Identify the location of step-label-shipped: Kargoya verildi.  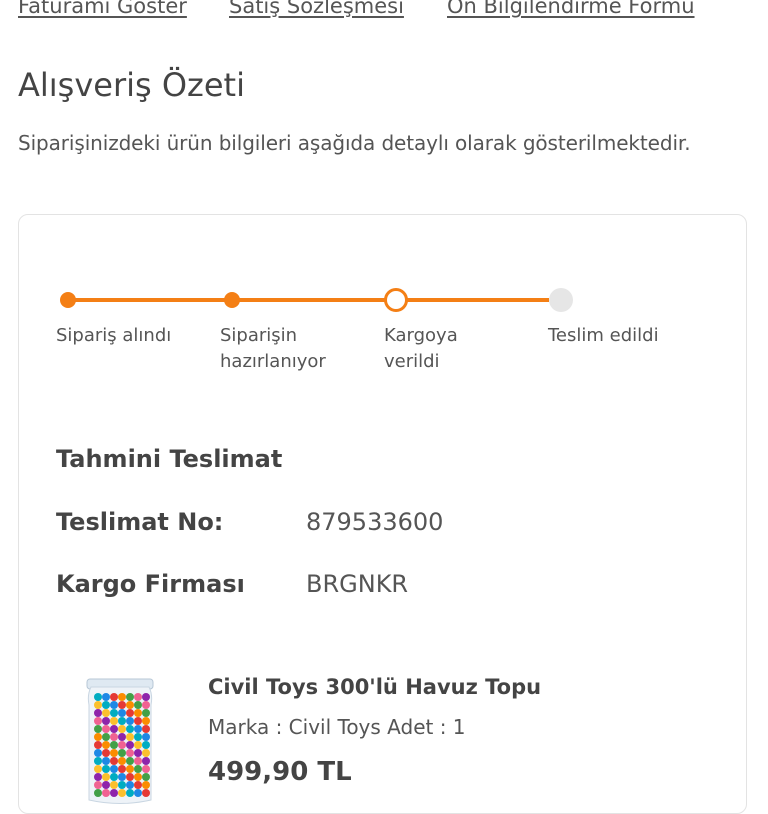
(421, 348).